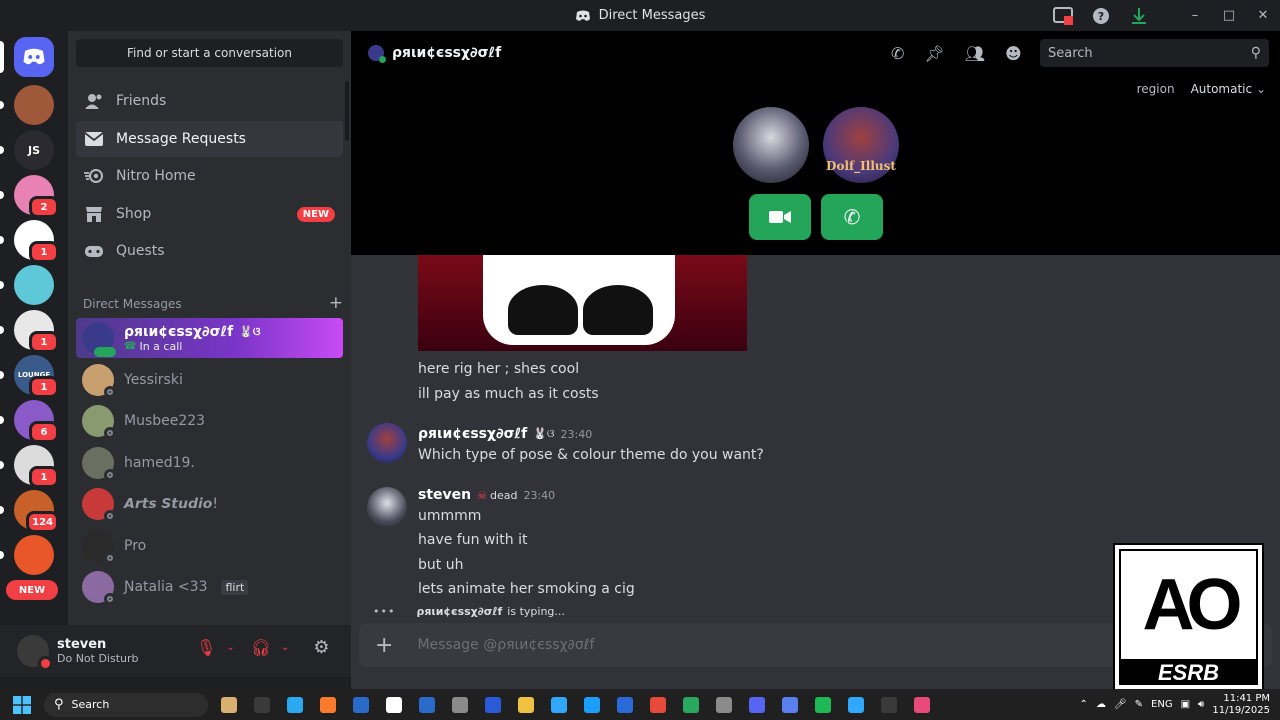 The width and height of the screenshot is (1280, 720). I want to click on server-icon: LOUNGE 1, so click(29, 376).